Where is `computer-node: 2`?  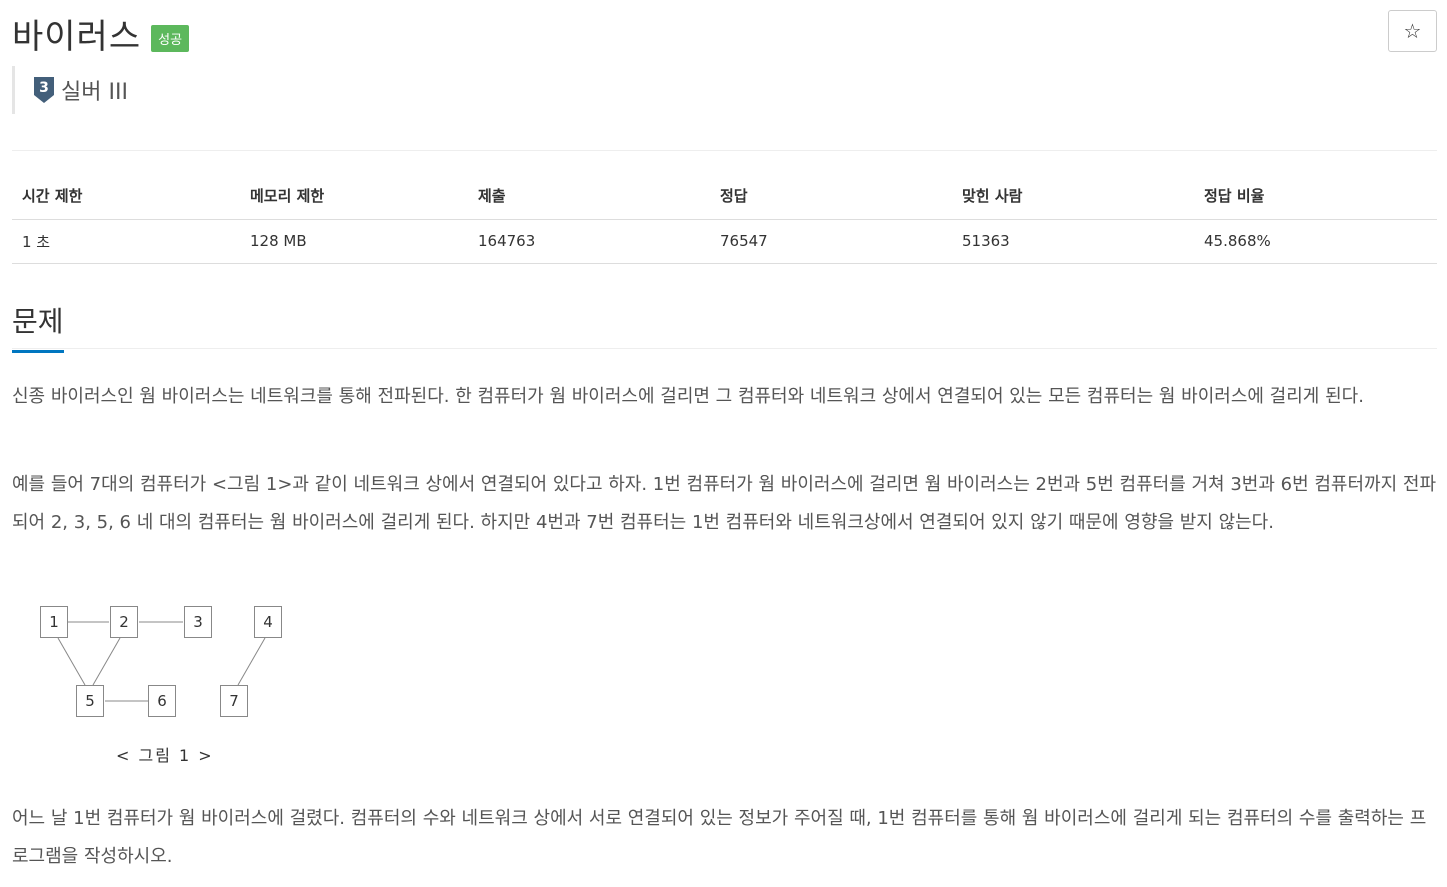
computer-node: 2 is located at coordinates (124, 622).